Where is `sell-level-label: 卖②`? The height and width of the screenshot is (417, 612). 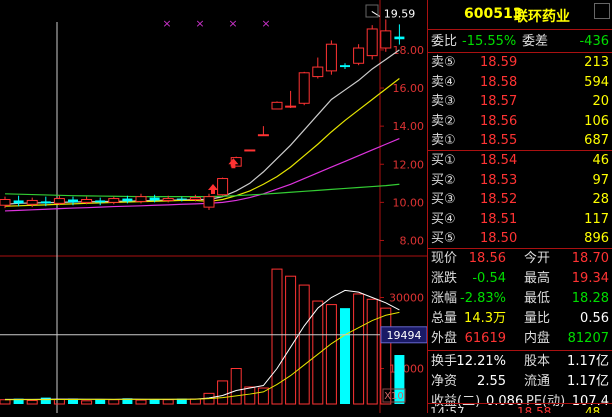
sell-level-label: 卖② is located at coordinates (443, 121).